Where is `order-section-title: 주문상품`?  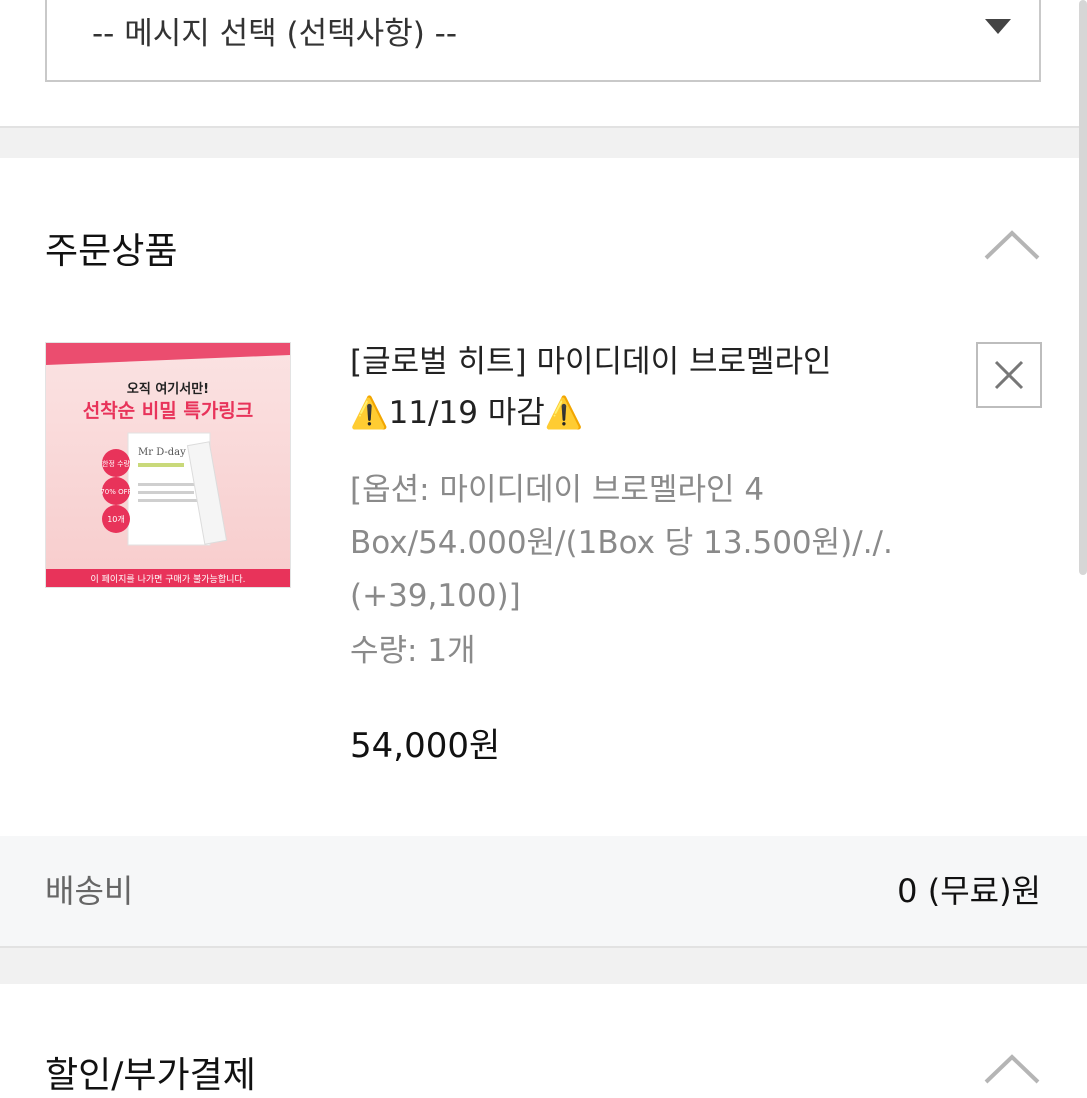
order-section-title: 주문상품 is located at coordinates (111, 251).